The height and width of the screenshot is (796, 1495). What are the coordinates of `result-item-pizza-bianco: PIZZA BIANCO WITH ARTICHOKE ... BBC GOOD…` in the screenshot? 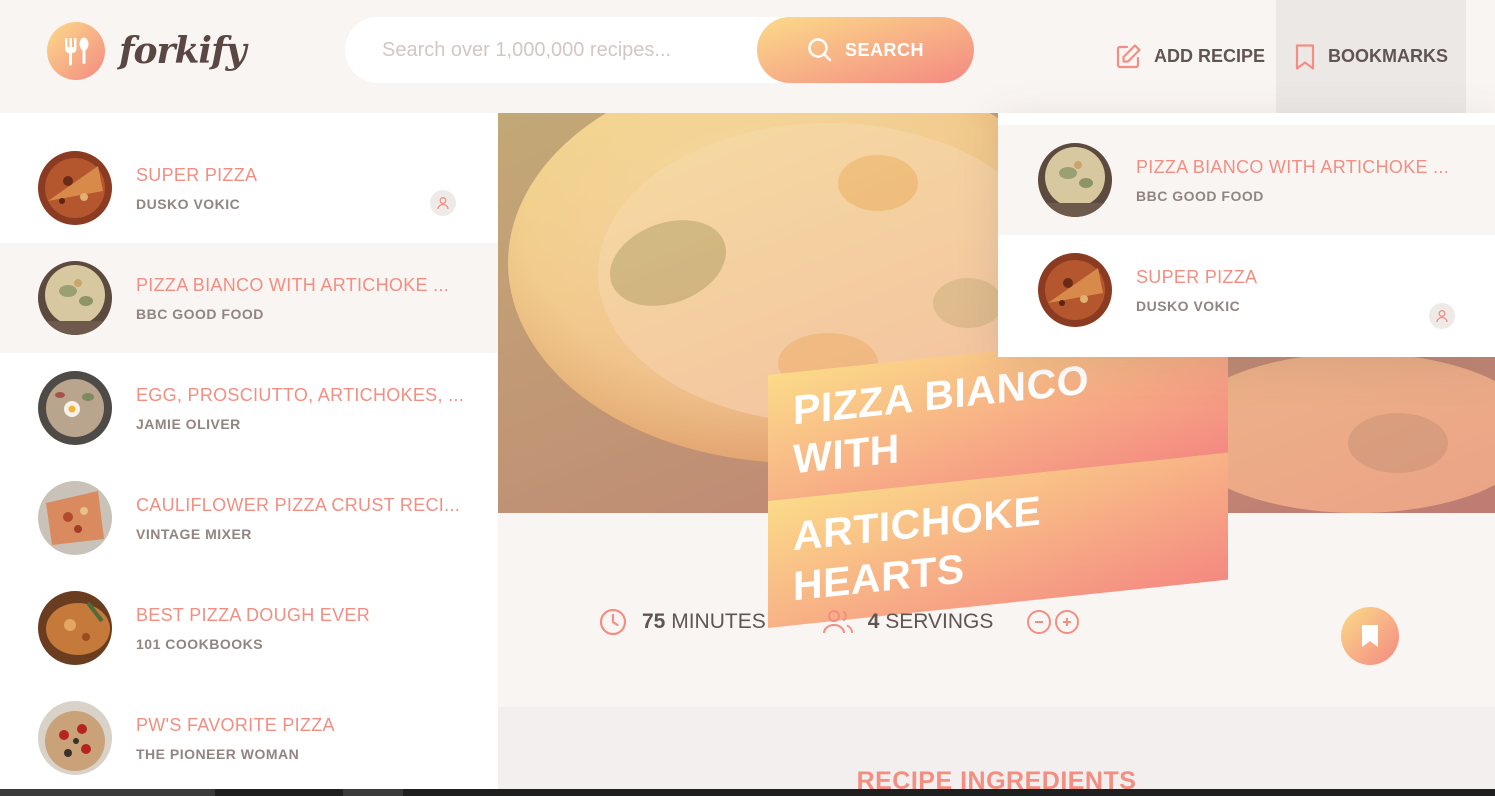 It's located at (249, 298).